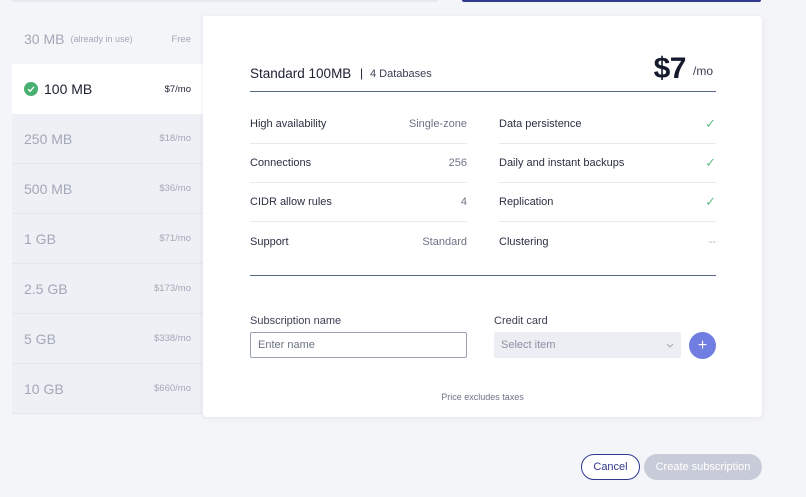  What do you see at coordinates (288, 124) in the screenshot?
I see `feature-label: High availability` at bounding box center [288, 124].